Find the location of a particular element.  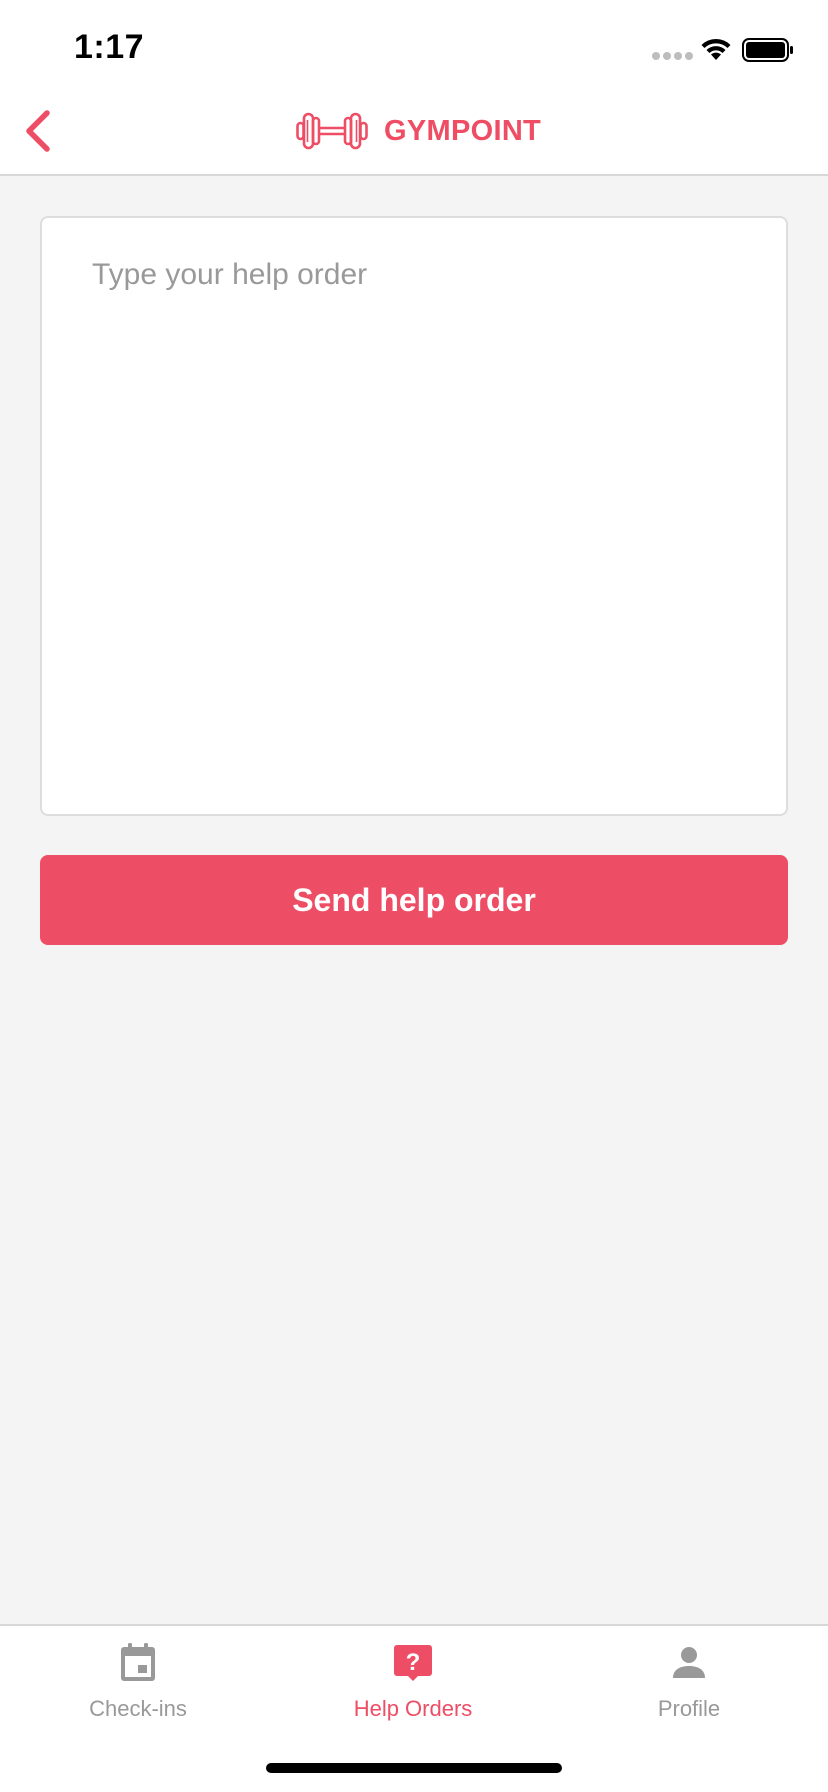

back-button is located at coordinates (37, 131).